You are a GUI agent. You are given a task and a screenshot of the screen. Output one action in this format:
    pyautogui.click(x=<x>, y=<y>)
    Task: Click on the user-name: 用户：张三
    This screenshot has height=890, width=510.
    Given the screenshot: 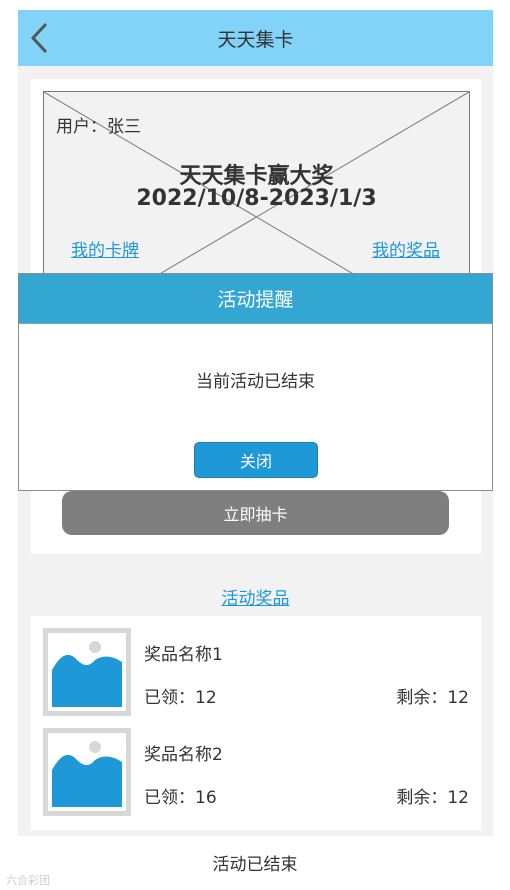 What is the action you would take?
    pyautogui.click(x=98, y=127)
    